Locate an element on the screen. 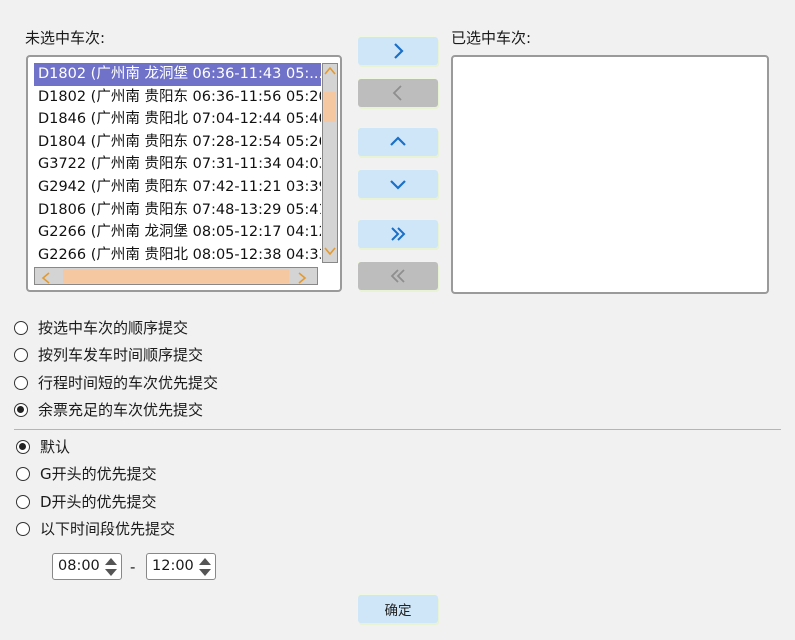 The height and width of the screenshot is (640, 795). selected-trains-list is located at coordinates (610, 174).